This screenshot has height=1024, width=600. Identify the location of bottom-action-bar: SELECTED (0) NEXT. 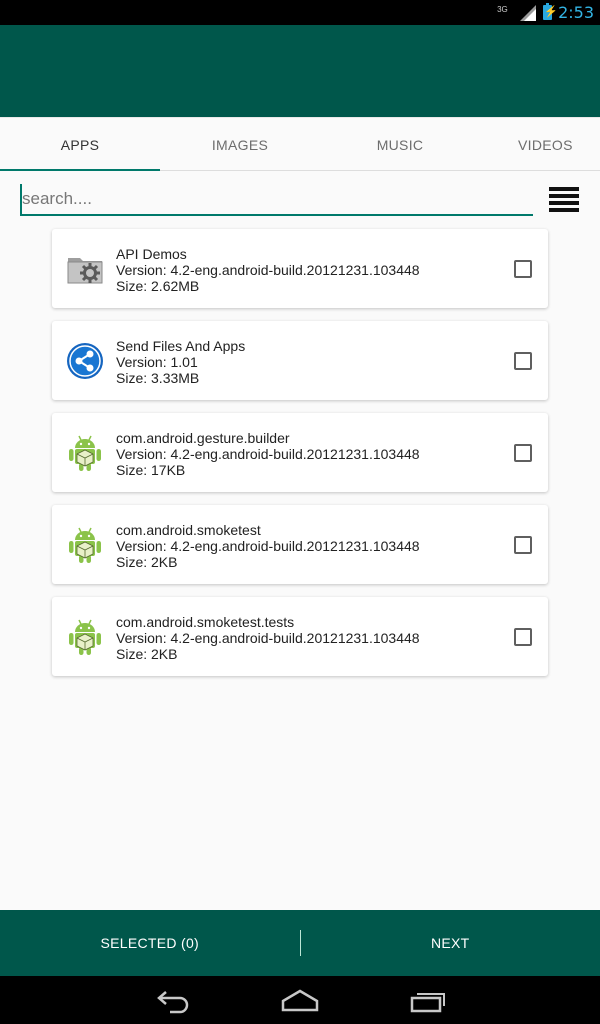
(300, 943).